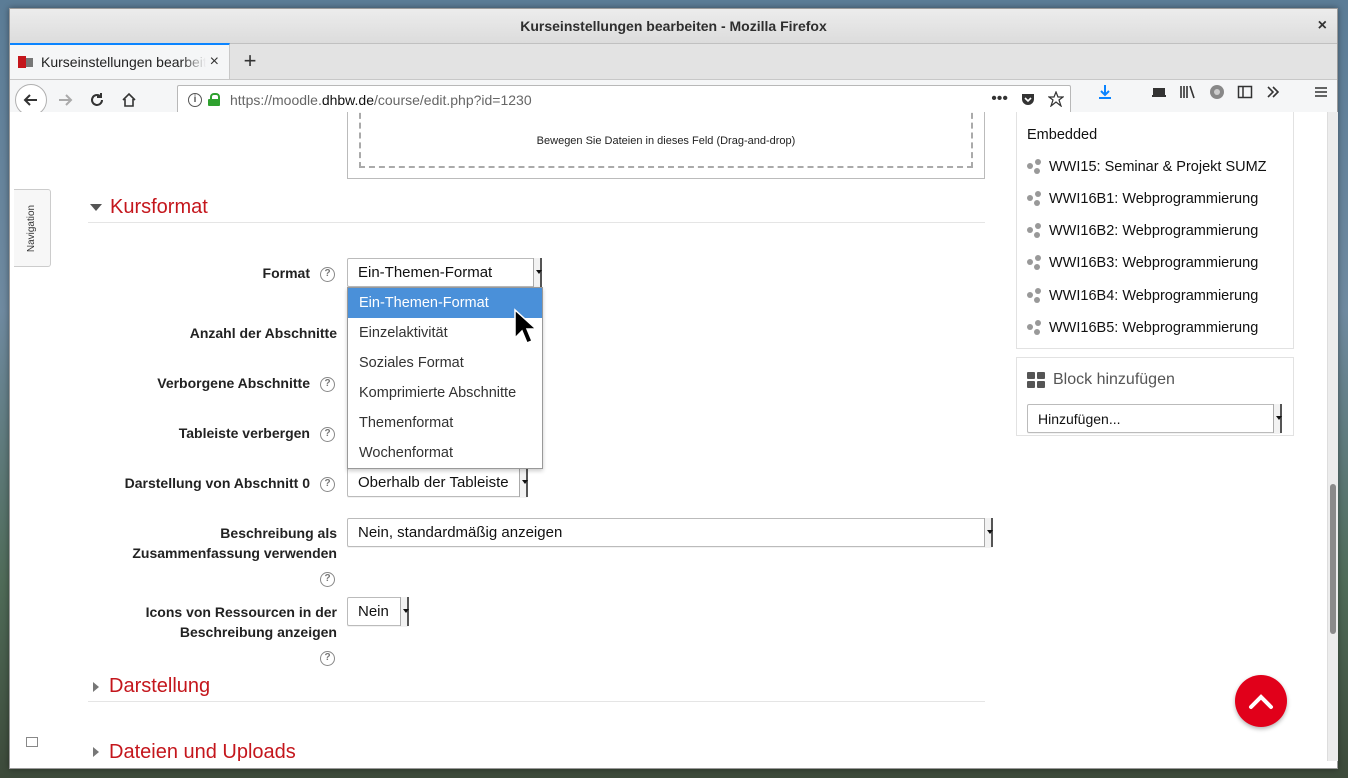  What do you see at coordinates (526, 326) in the screenshot?
I see `mouse-cursor-icon` at bounding box center [526, 326].